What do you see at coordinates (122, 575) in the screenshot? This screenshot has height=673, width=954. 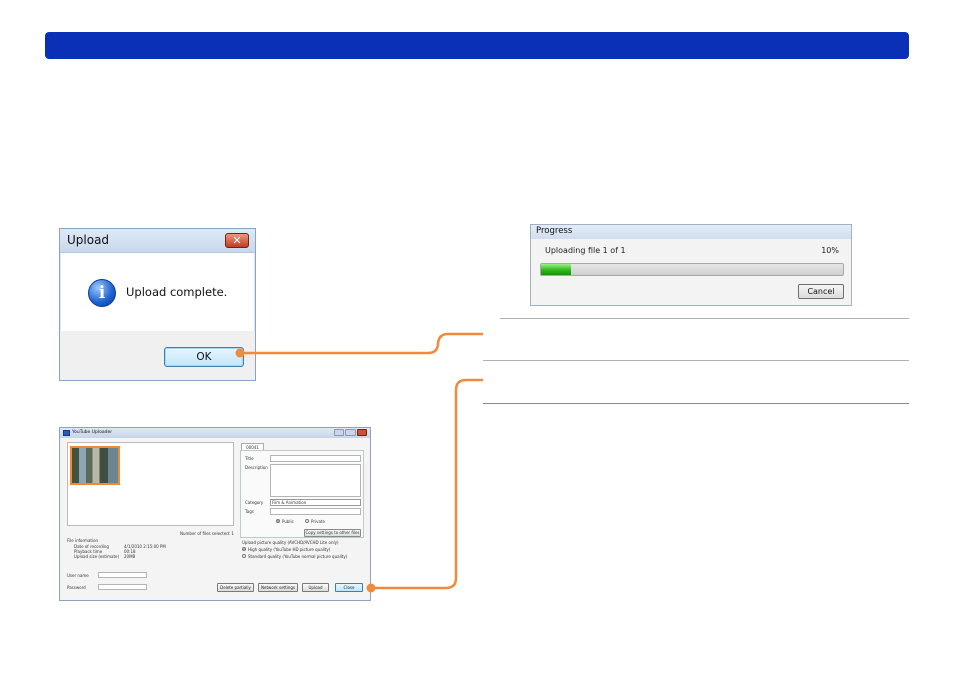 I see `user-name-input` at bounding box center [122, 575].